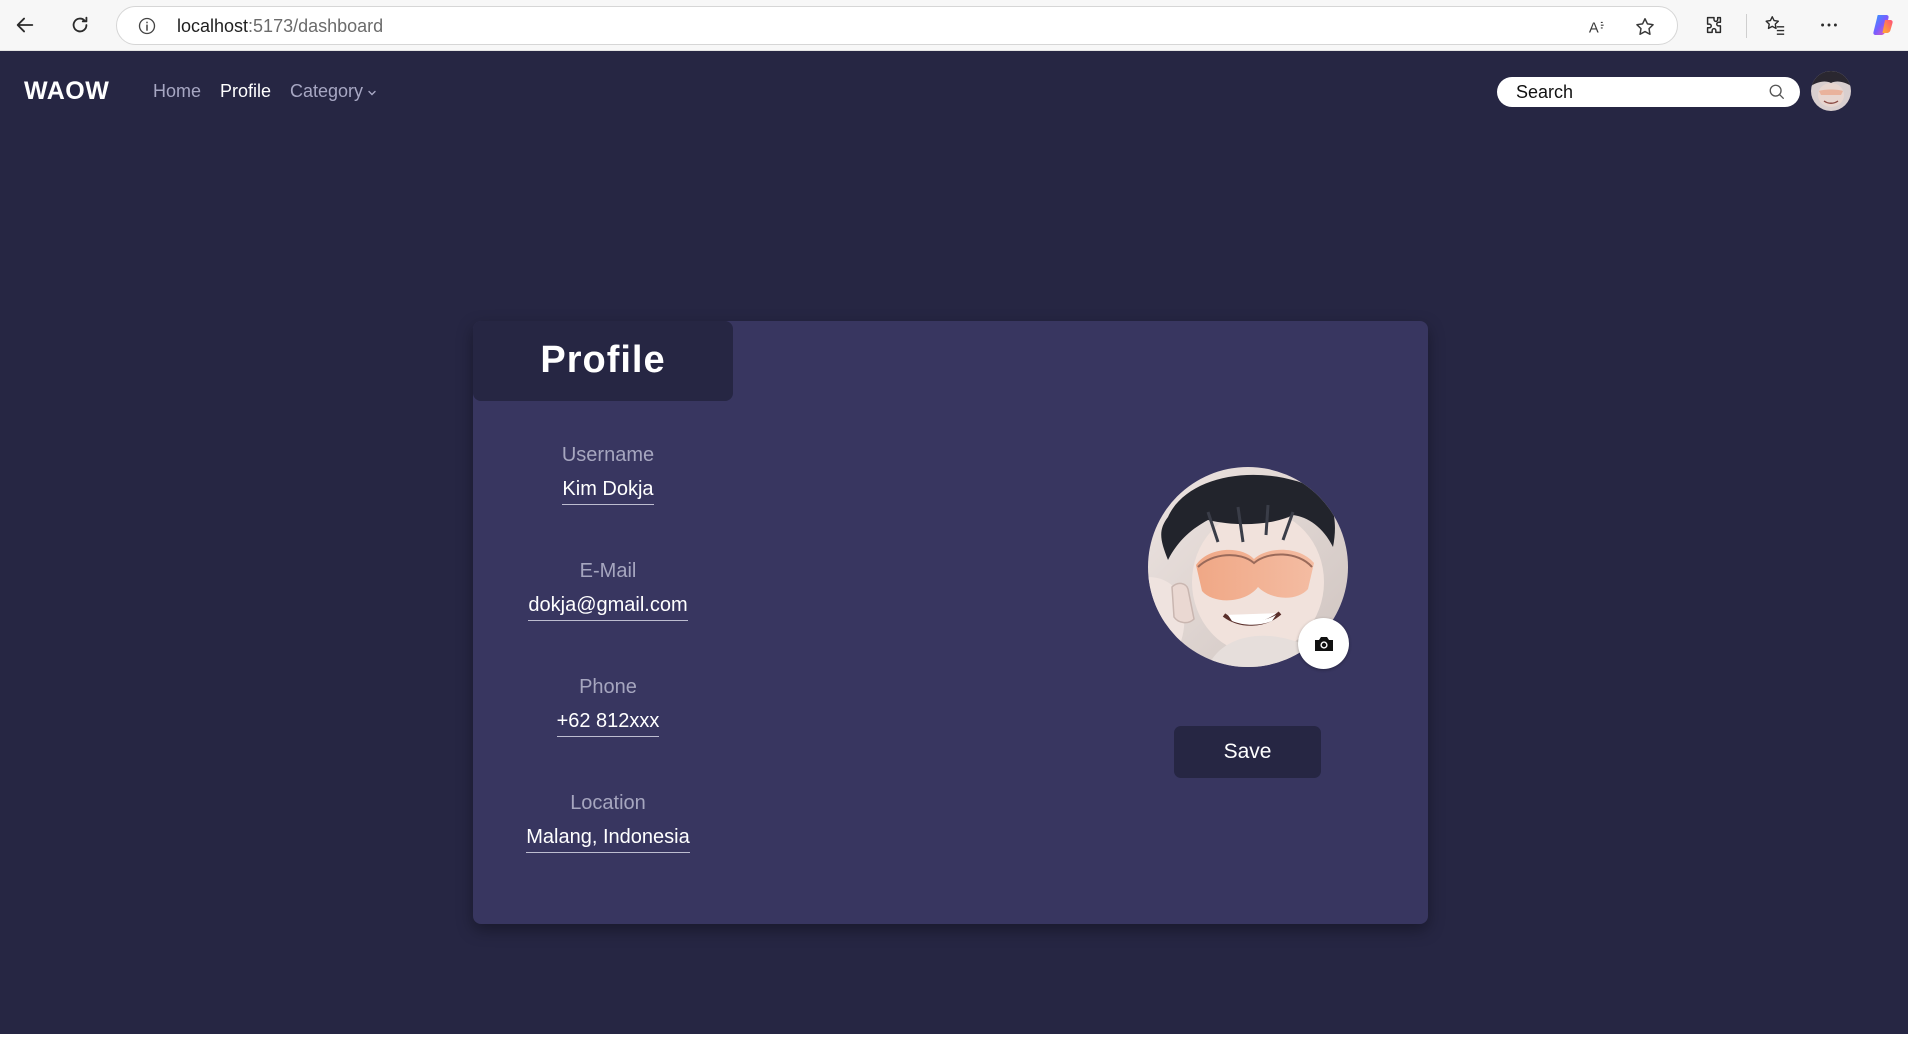  What do you see at coordinates (1714, 25) in the screenshot?
I see `extensions-icon` at bounding box center [1714, 25].